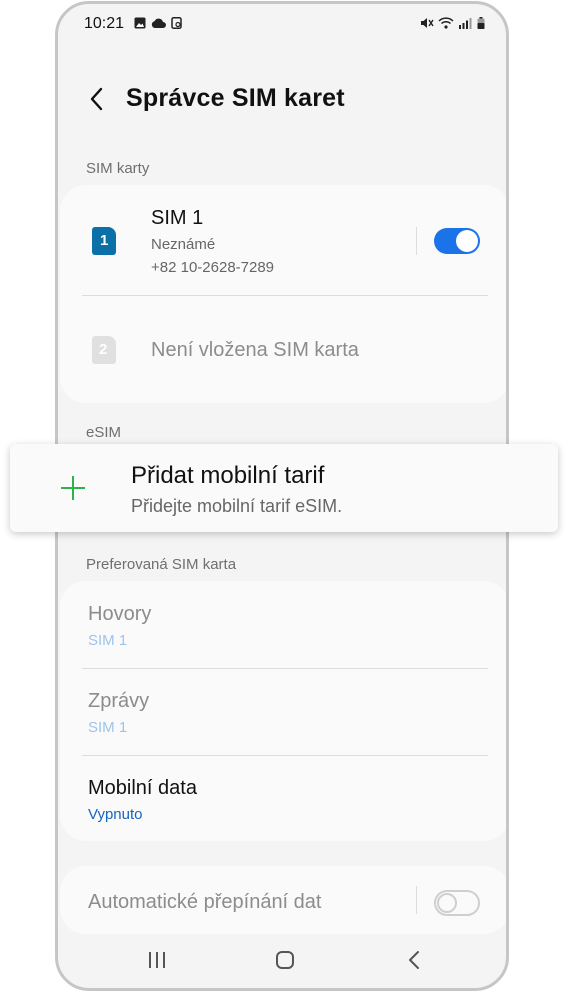  I want to click on auto-switch-card: Automatické přepínání dat, so click(283, 900).